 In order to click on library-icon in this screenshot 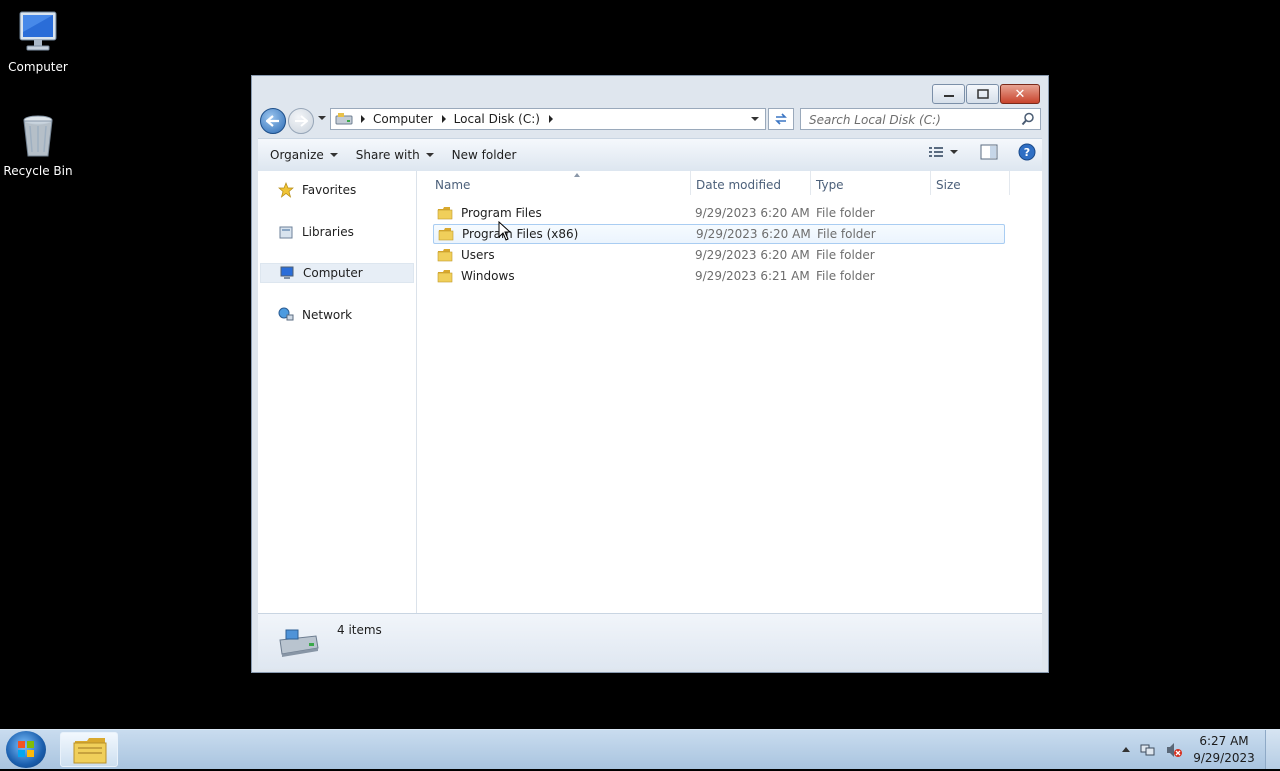, I will do `click(286, 232)`.